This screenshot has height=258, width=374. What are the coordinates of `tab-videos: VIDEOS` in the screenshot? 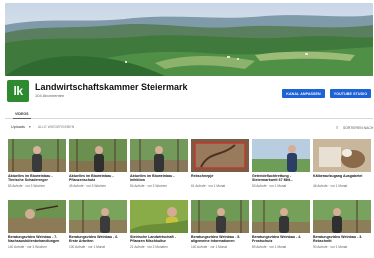 It's located at (22, 114).